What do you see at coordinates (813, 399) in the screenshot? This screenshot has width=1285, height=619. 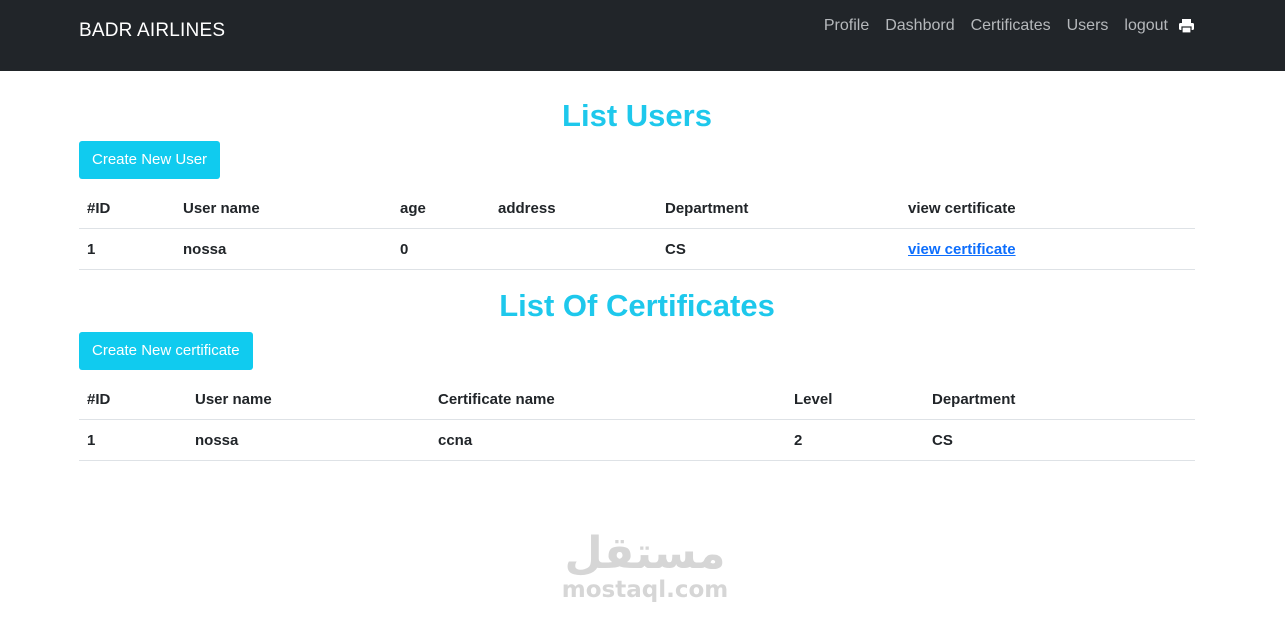 I see `col-level: Level` at bounding box center [813, 399].